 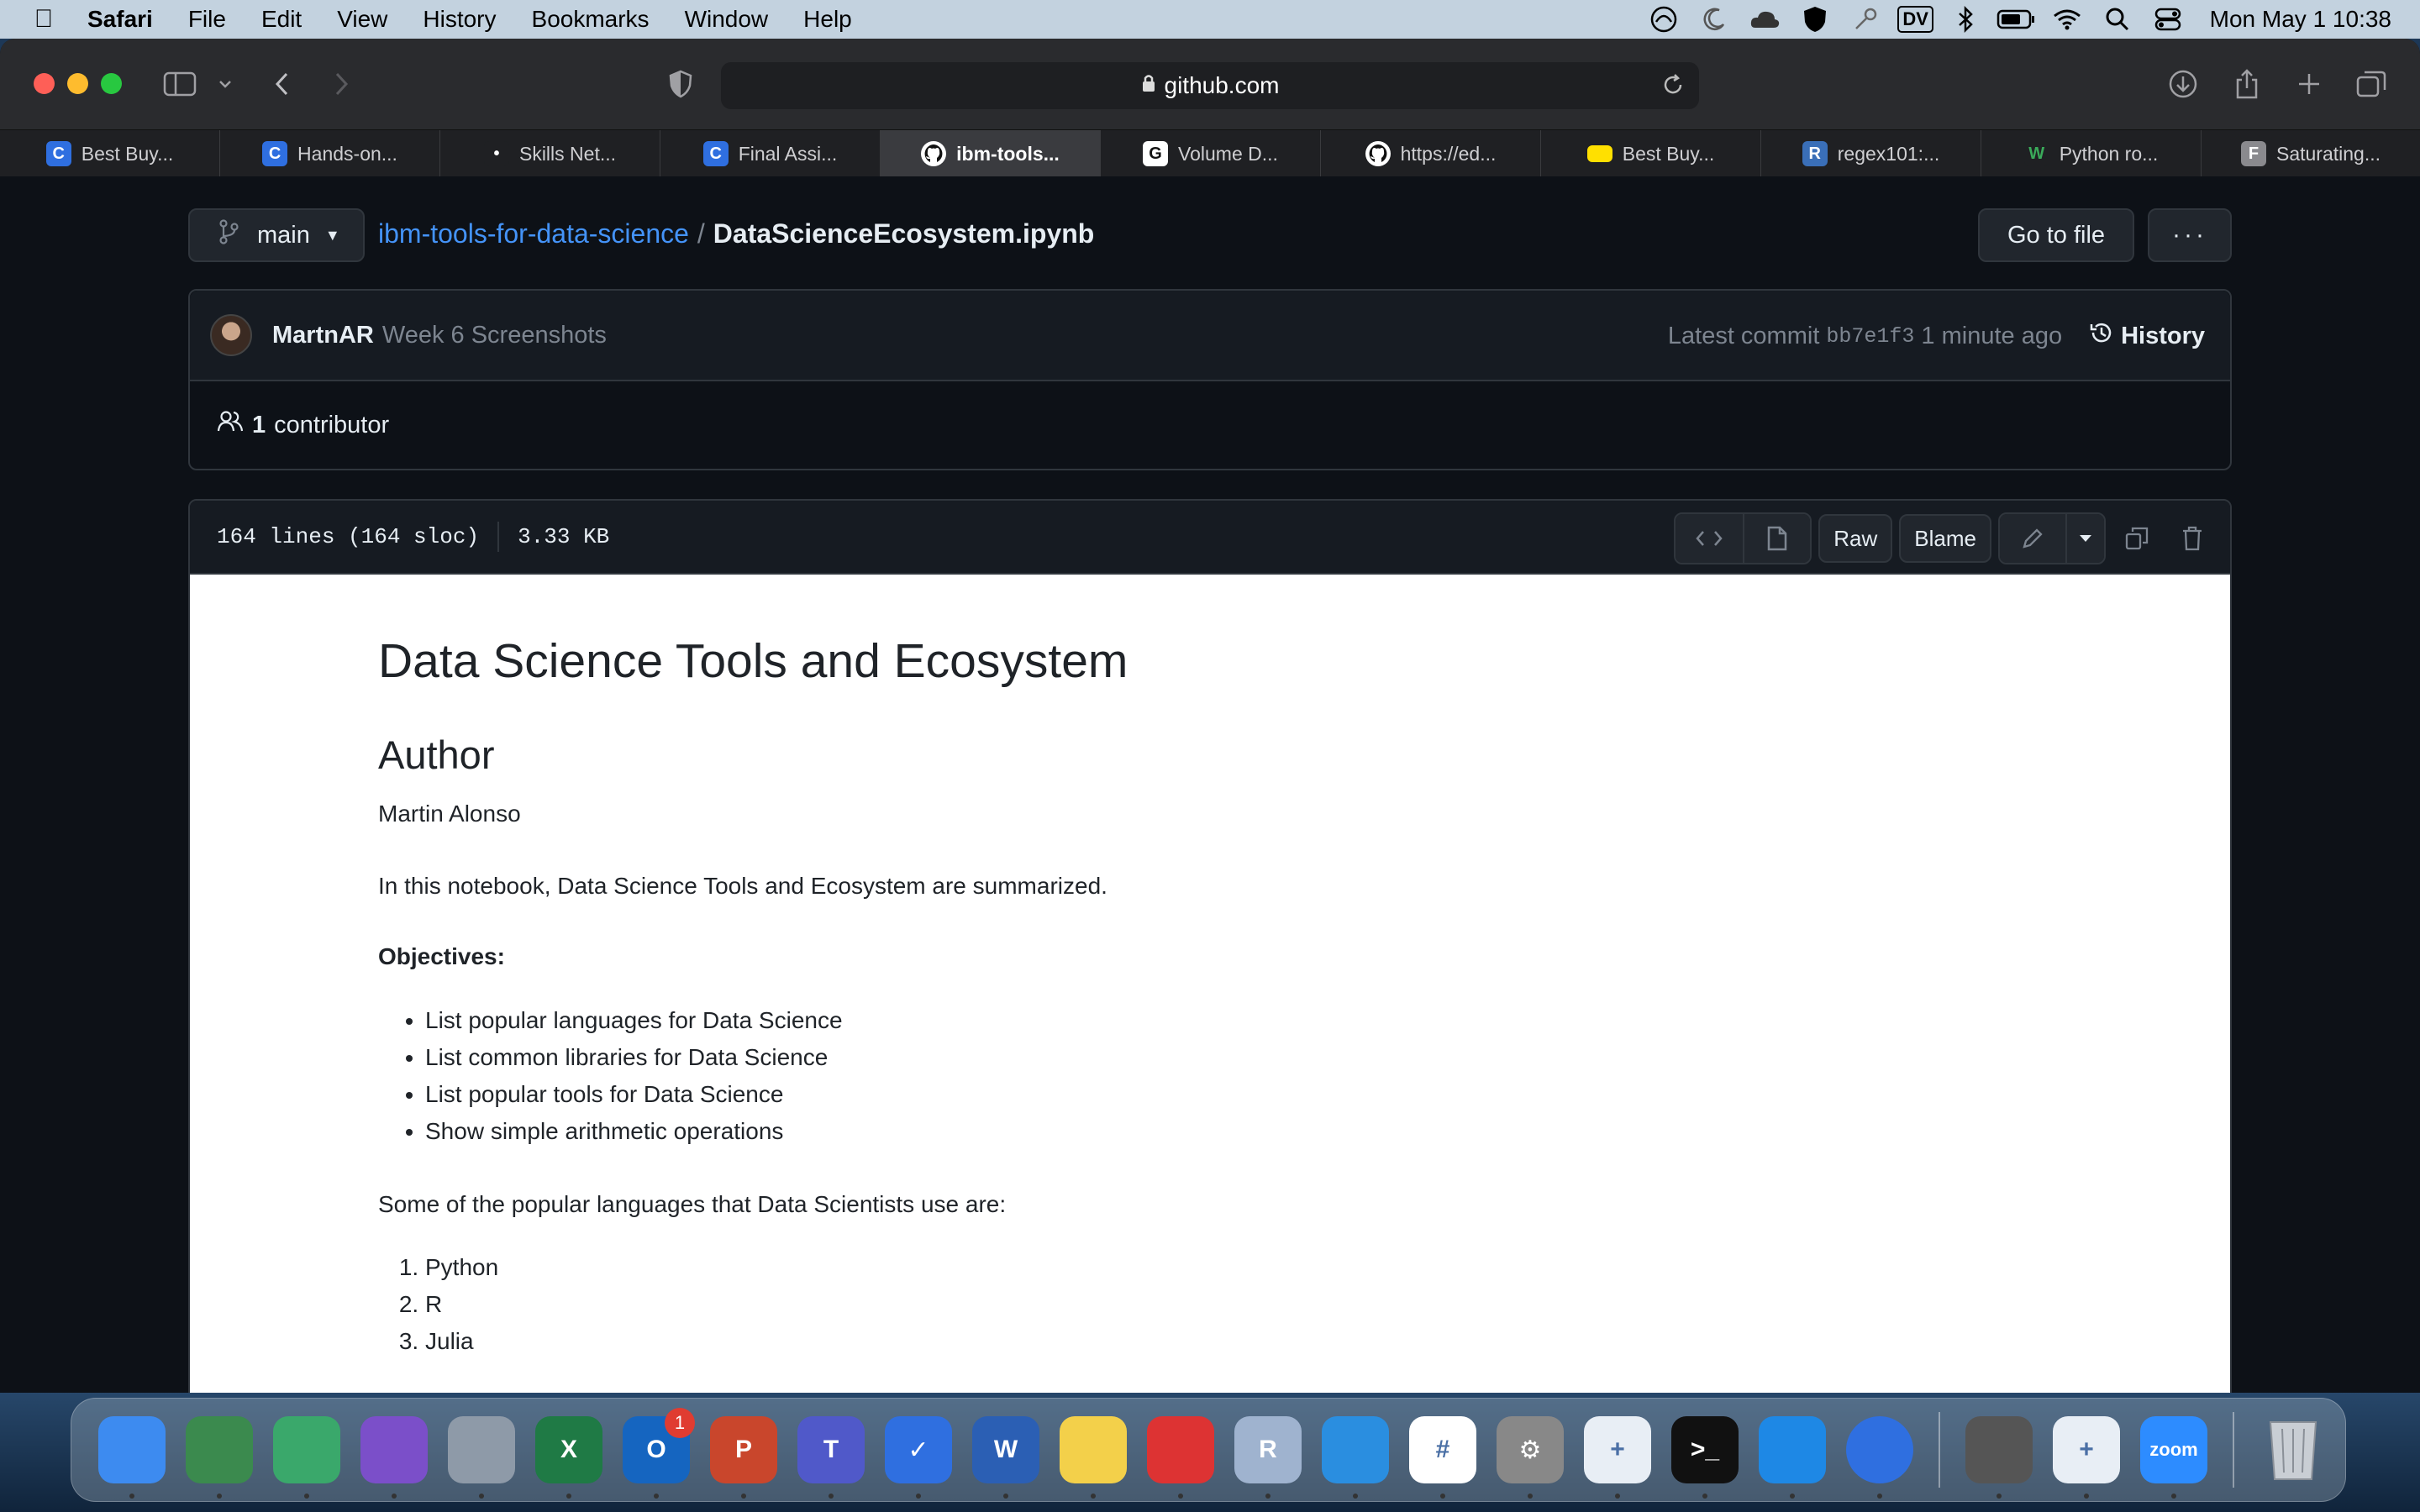 What do you see at coordinates (2190, 235) in the screenshot?
I see `more-options-button: ···` at bounding box center [2190, 235].